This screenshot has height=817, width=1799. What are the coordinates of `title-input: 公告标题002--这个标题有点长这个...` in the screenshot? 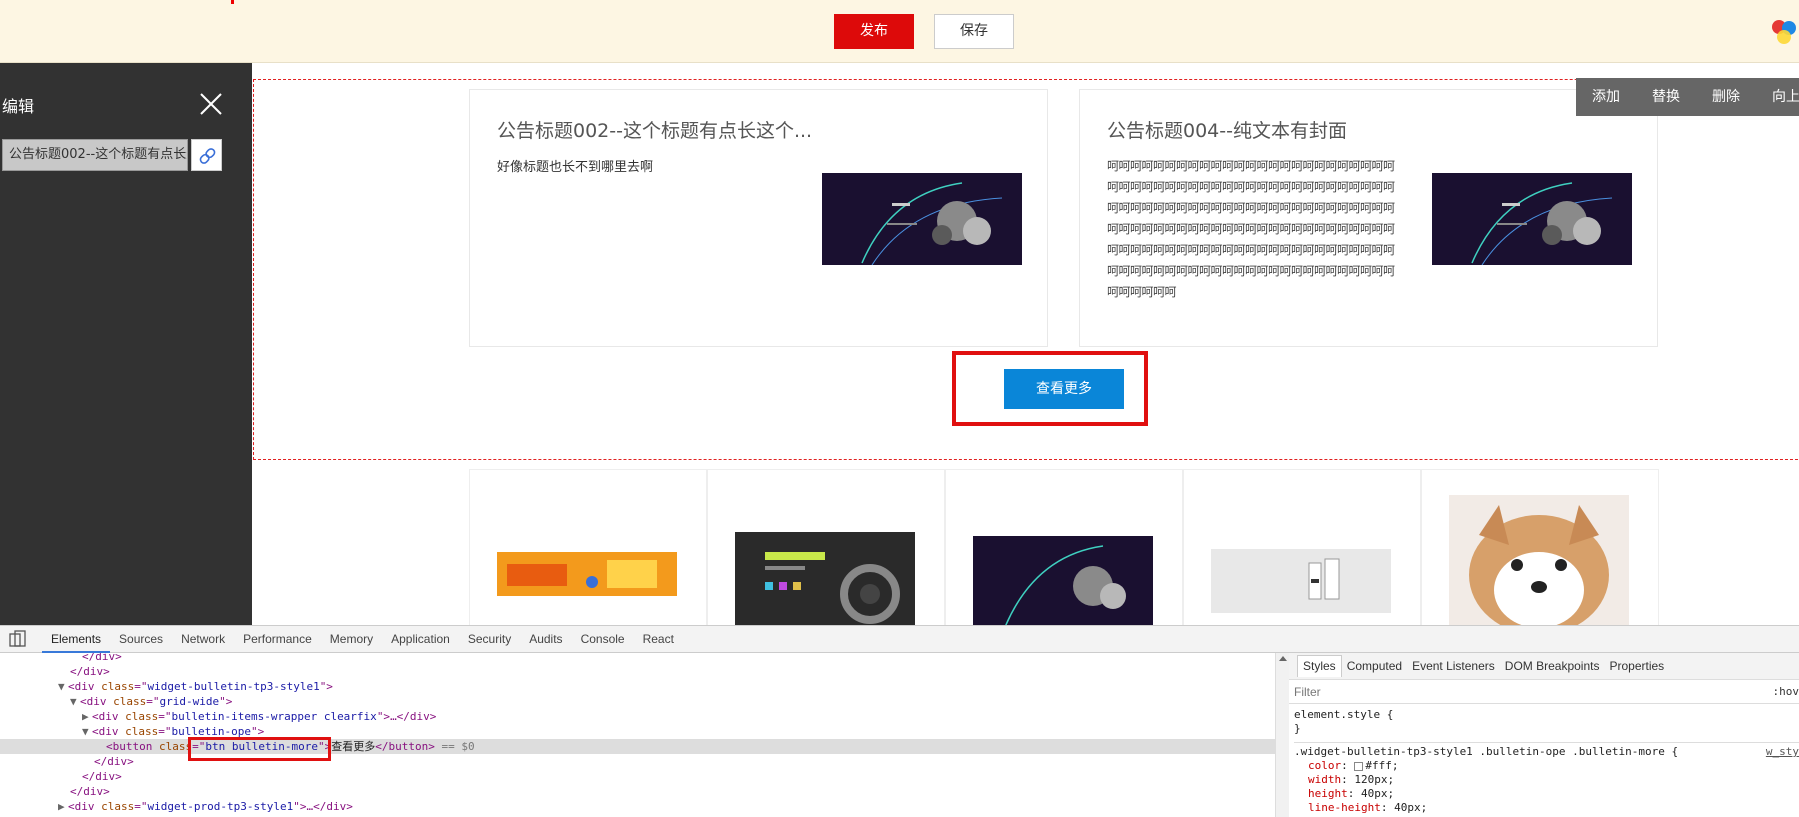 It's located at (95, 155).